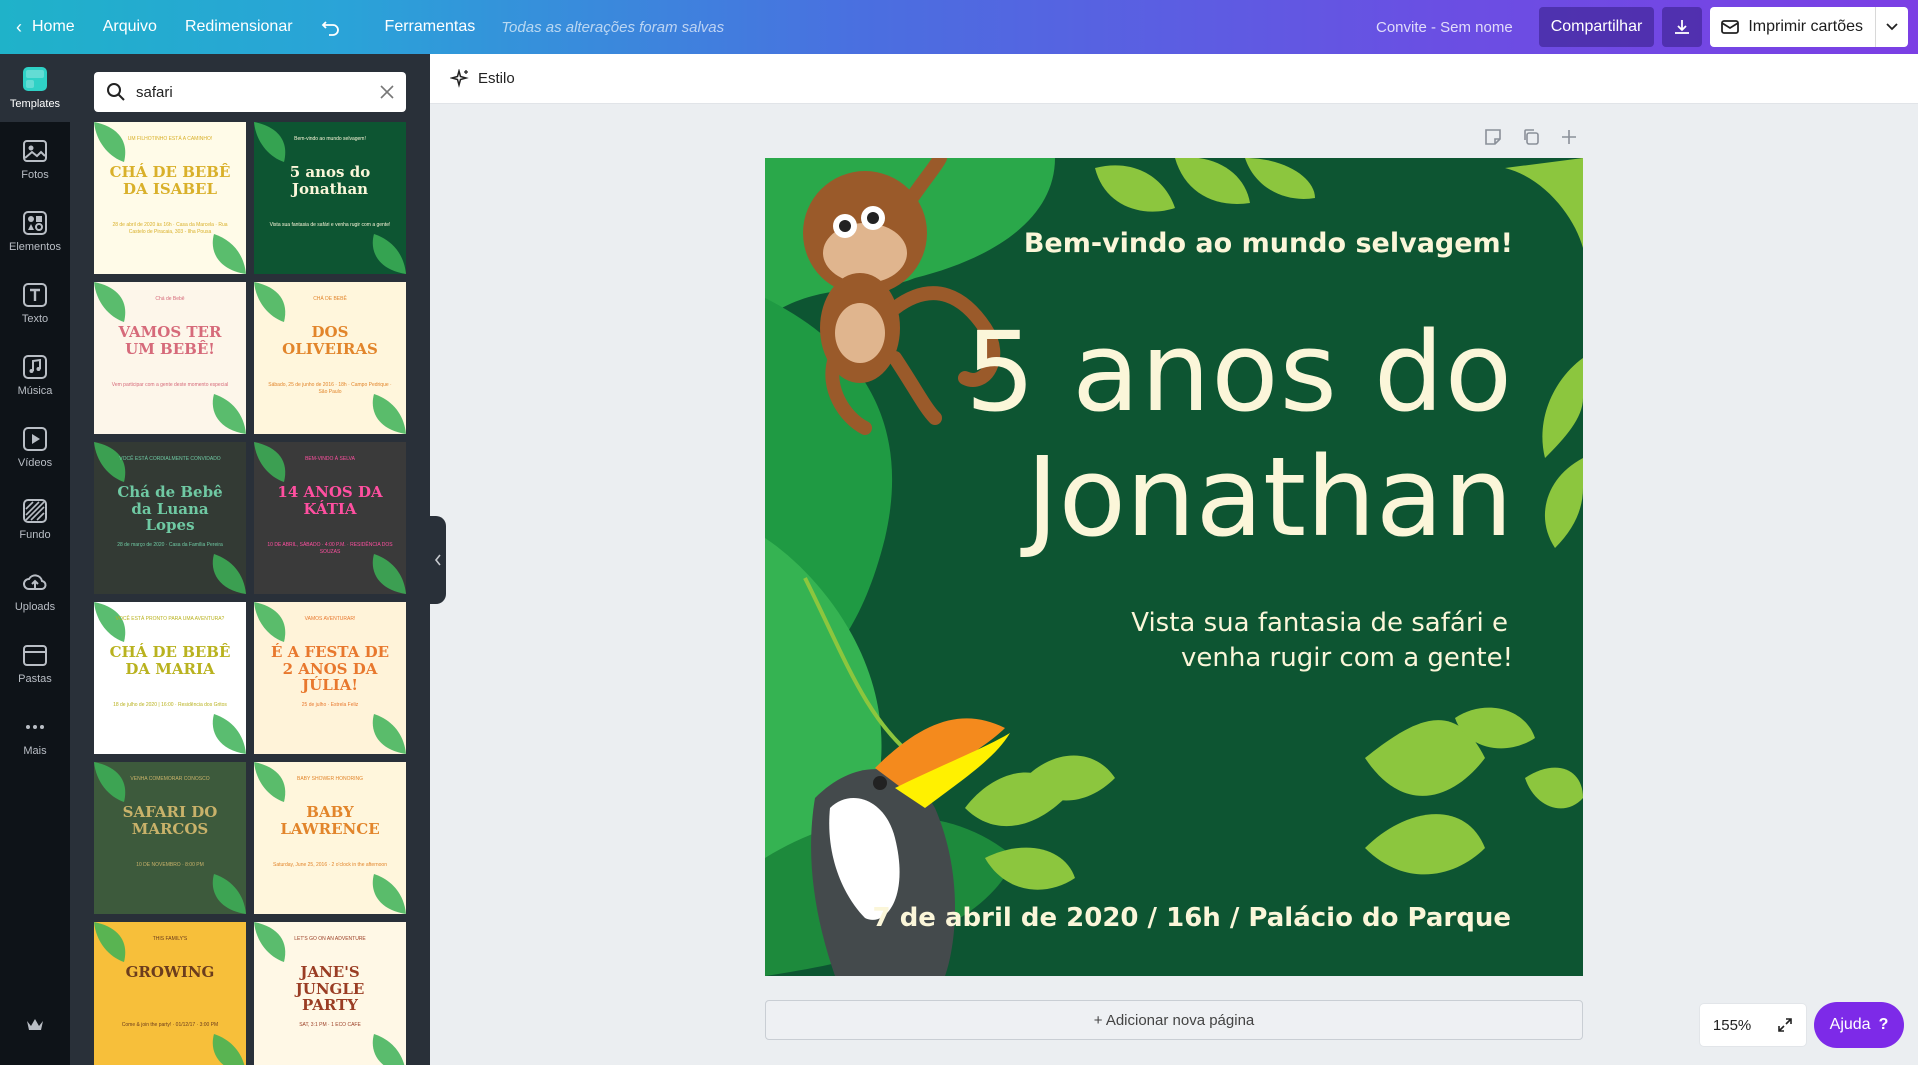 This screenshot has height=1065, width=1918. I want to click on download-button, so click(1682, 27).